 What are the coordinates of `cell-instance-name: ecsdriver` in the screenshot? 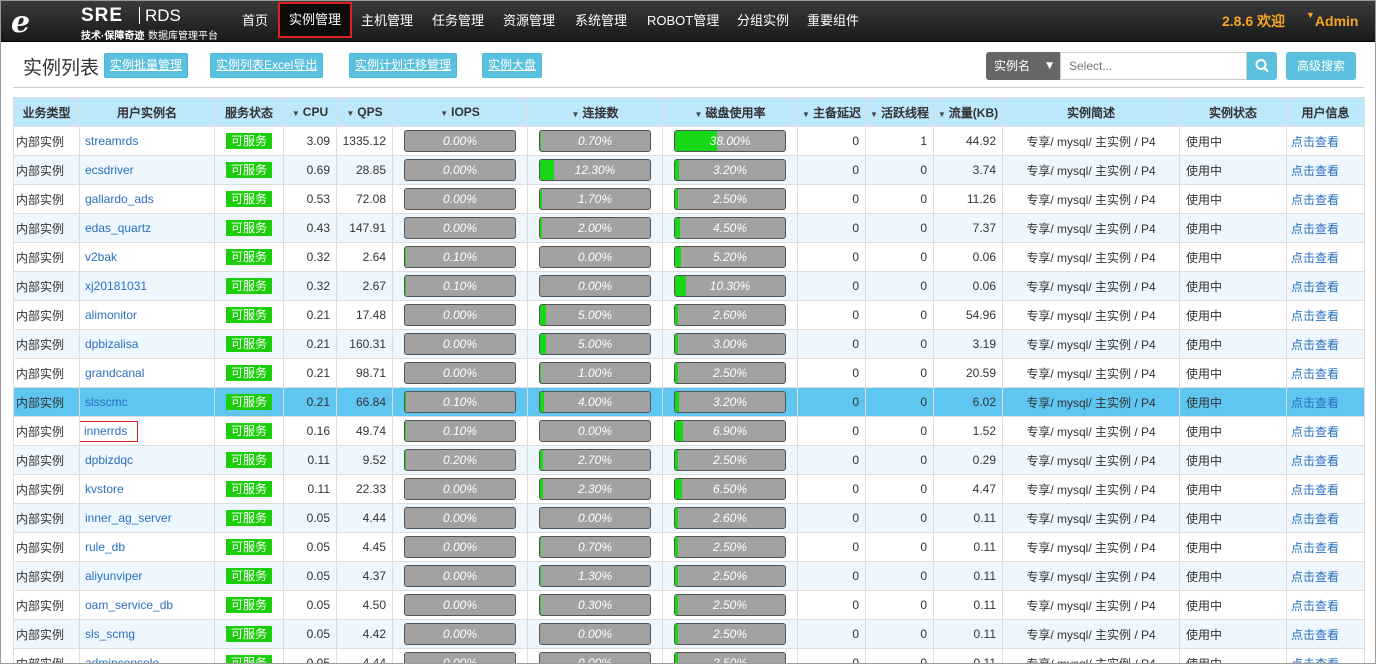 It's located at (147, 170).